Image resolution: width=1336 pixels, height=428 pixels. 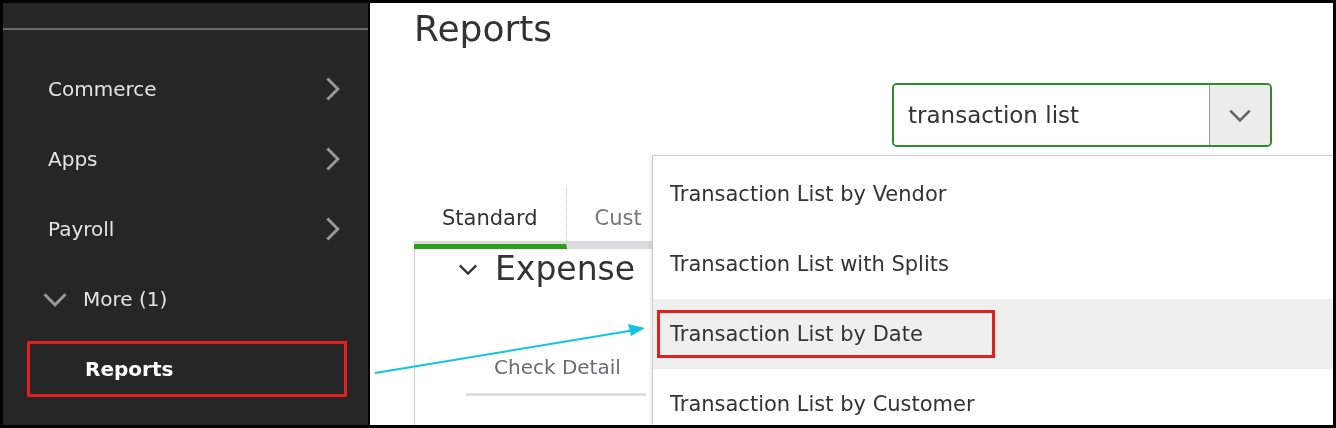 What do you see at coordinates (993, 397) in the screenshot?
I see `dropdown-option: Transaction List by Customer` at bounding box center [993, 397].